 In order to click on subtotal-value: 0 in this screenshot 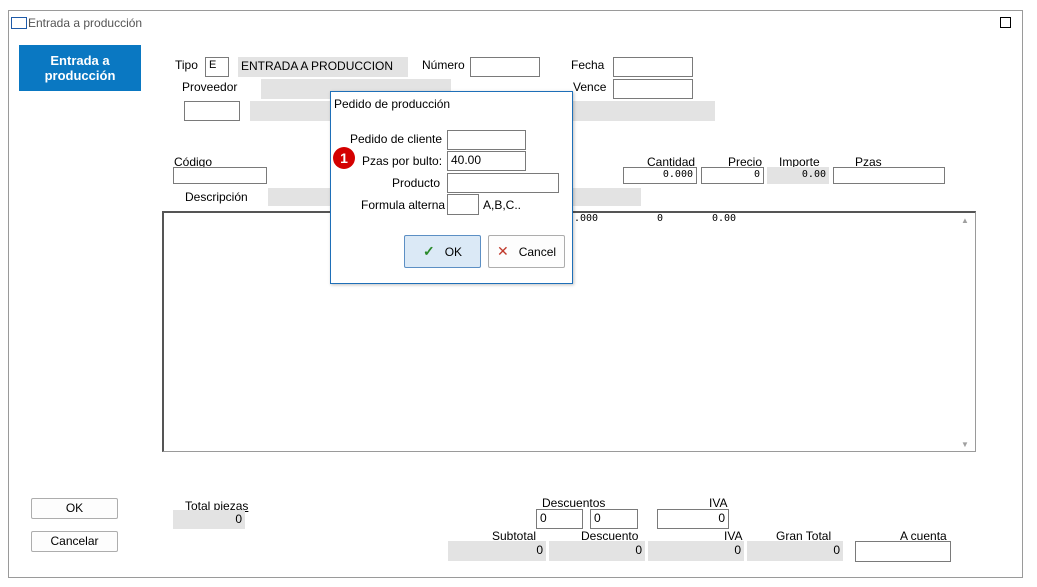, I will do `click(497, 551)`.